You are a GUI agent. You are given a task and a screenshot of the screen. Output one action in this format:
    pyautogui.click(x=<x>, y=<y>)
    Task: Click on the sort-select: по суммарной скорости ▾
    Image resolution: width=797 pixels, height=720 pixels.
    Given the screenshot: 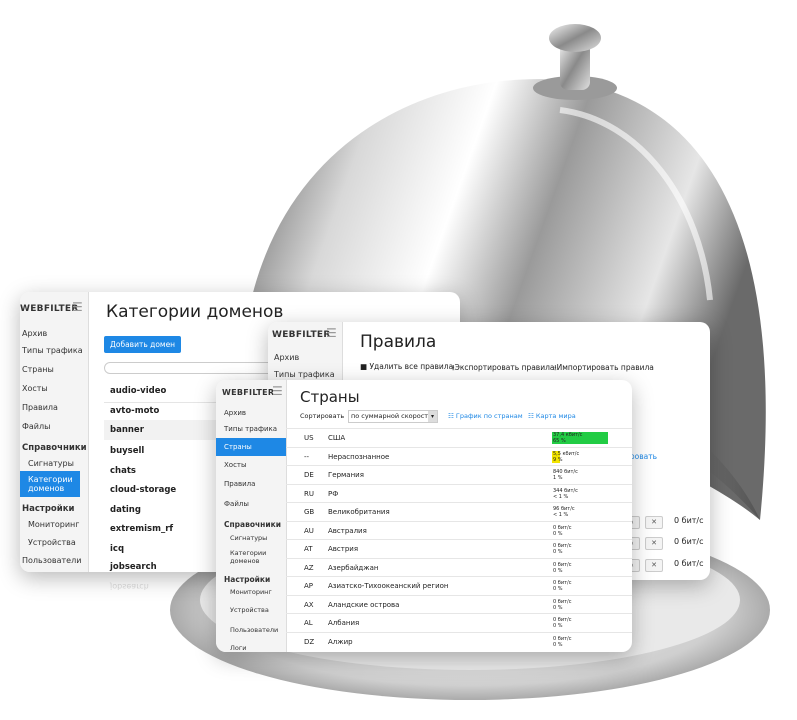 What is the action you would take?
    pyautogui.click(x=393, y=416)
    